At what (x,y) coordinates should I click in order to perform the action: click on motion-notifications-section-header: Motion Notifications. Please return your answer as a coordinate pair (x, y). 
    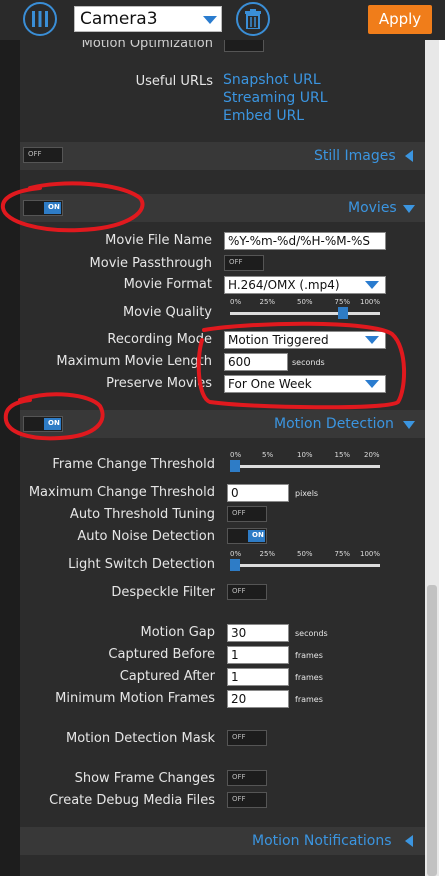
    Looking at the image, I should click on (222, 841).